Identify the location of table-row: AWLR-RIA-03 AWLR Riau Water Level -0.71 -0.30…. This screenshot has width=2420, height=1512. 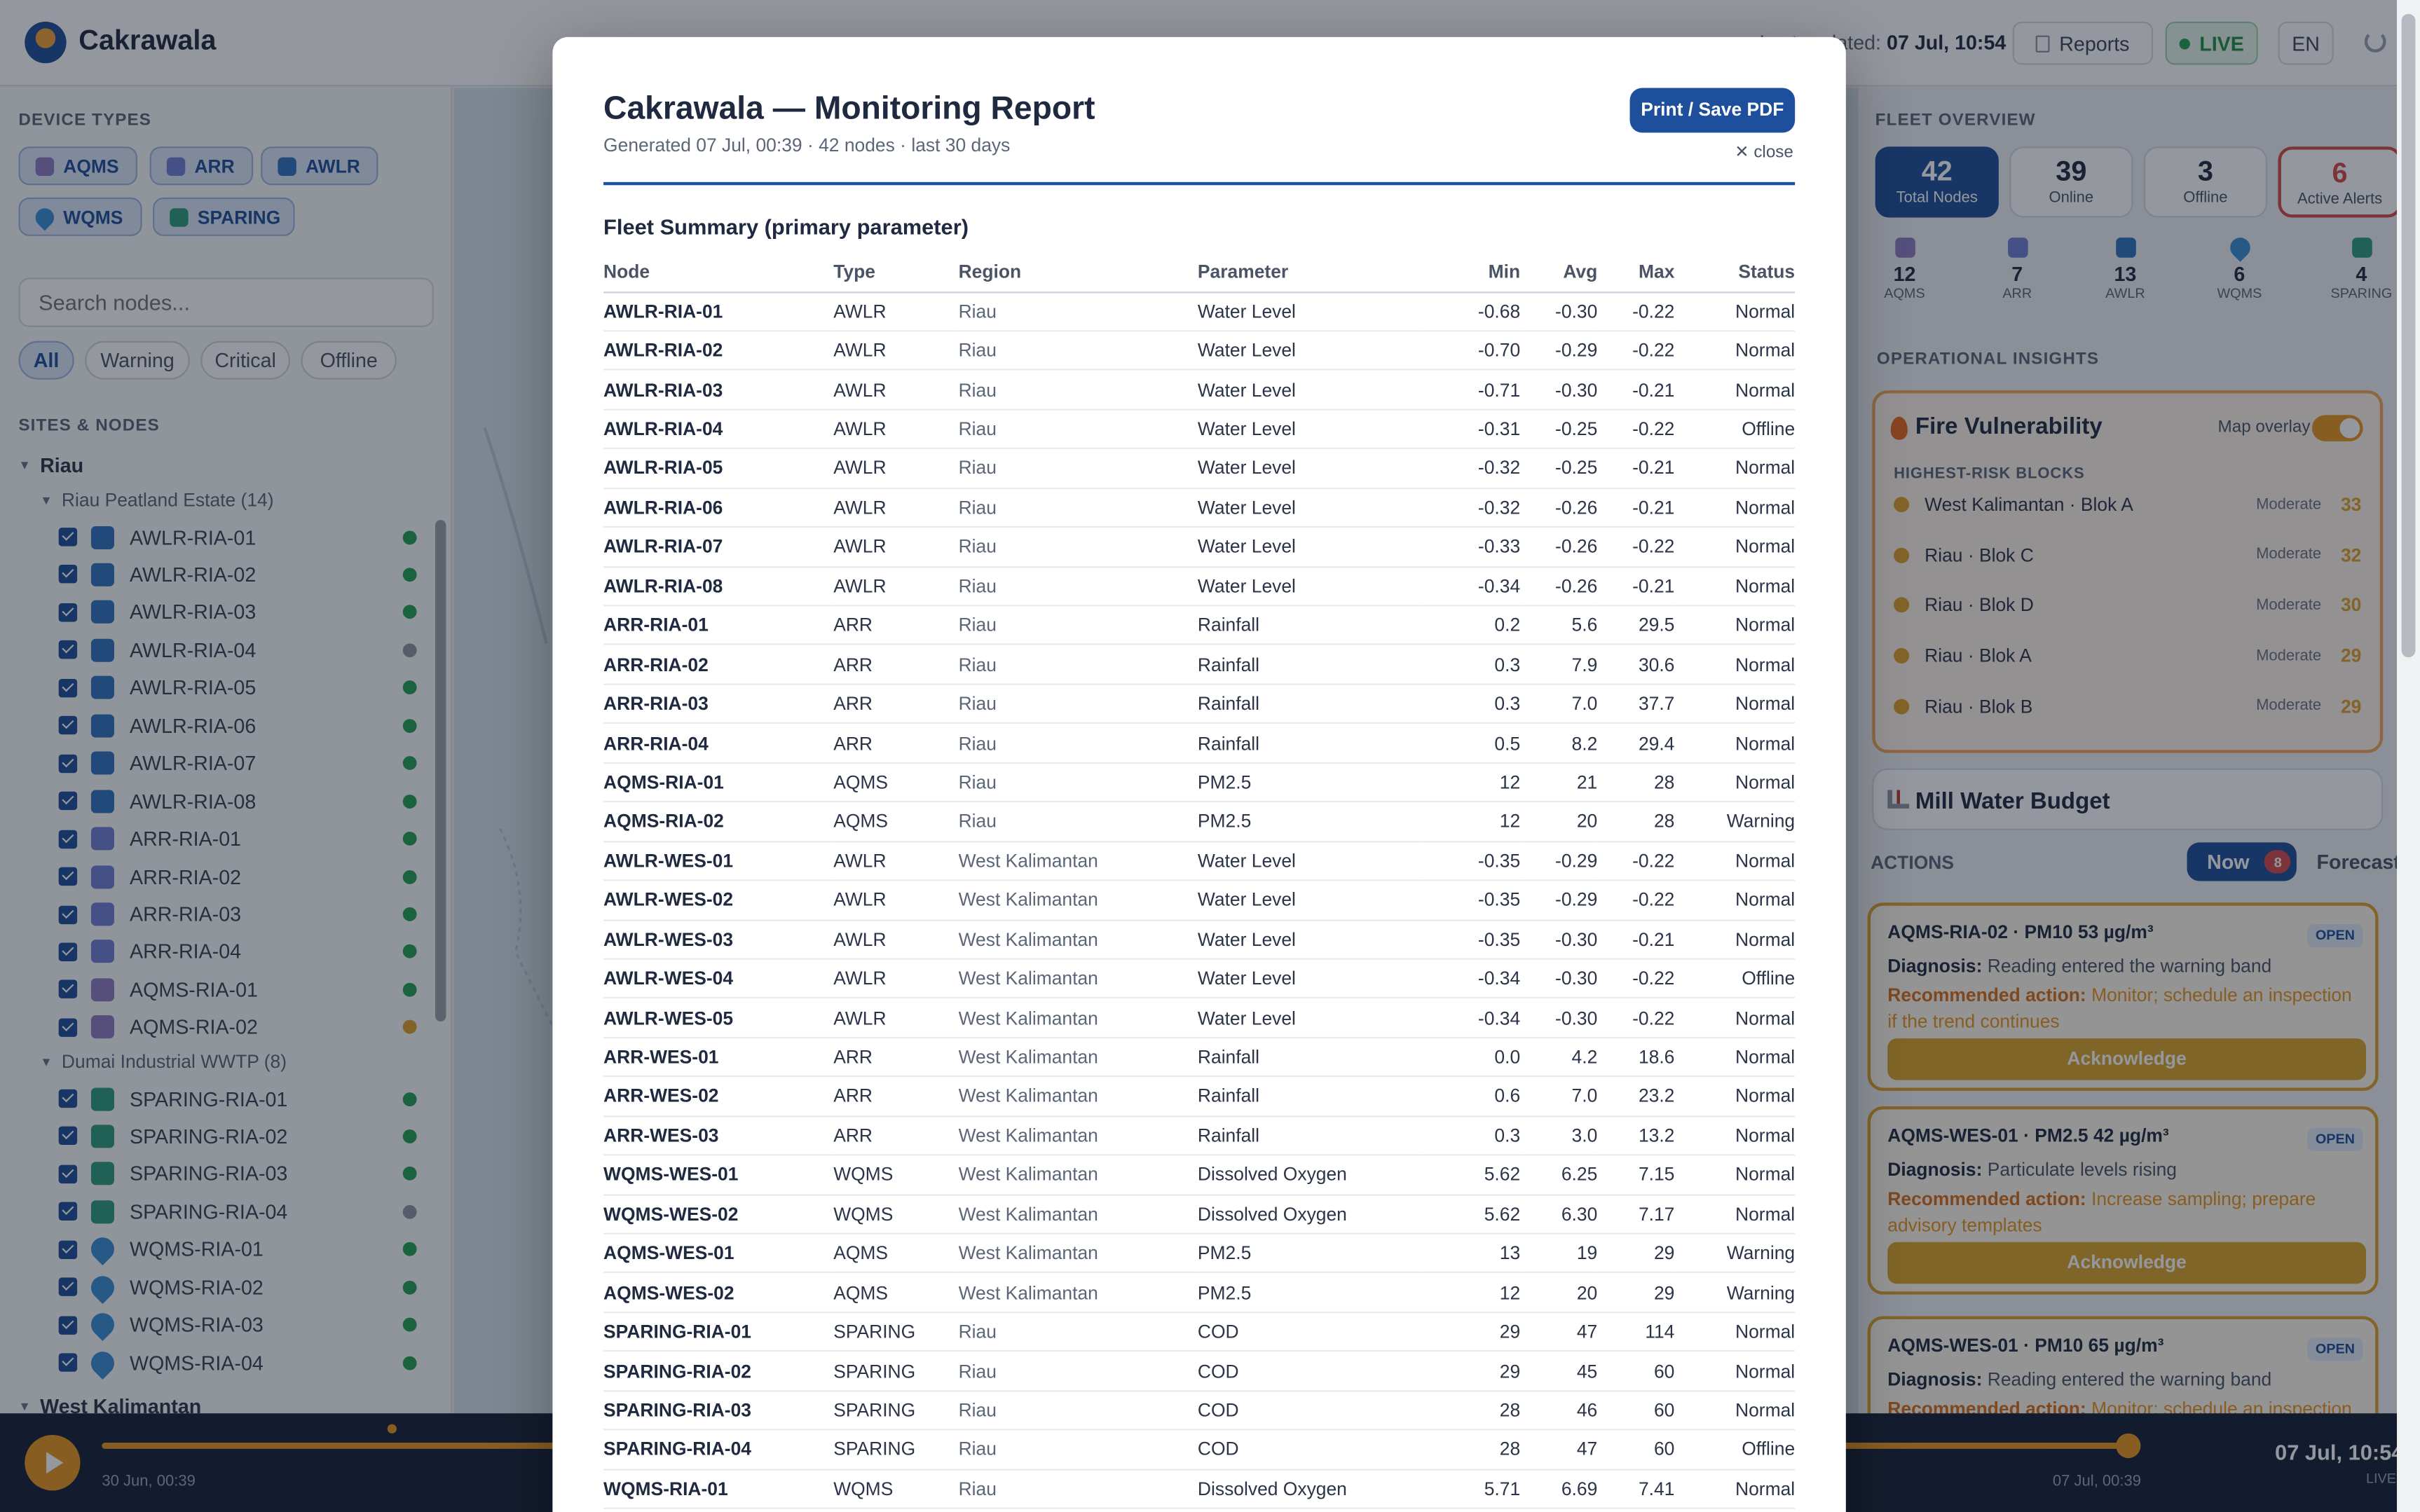
(1199, 390).